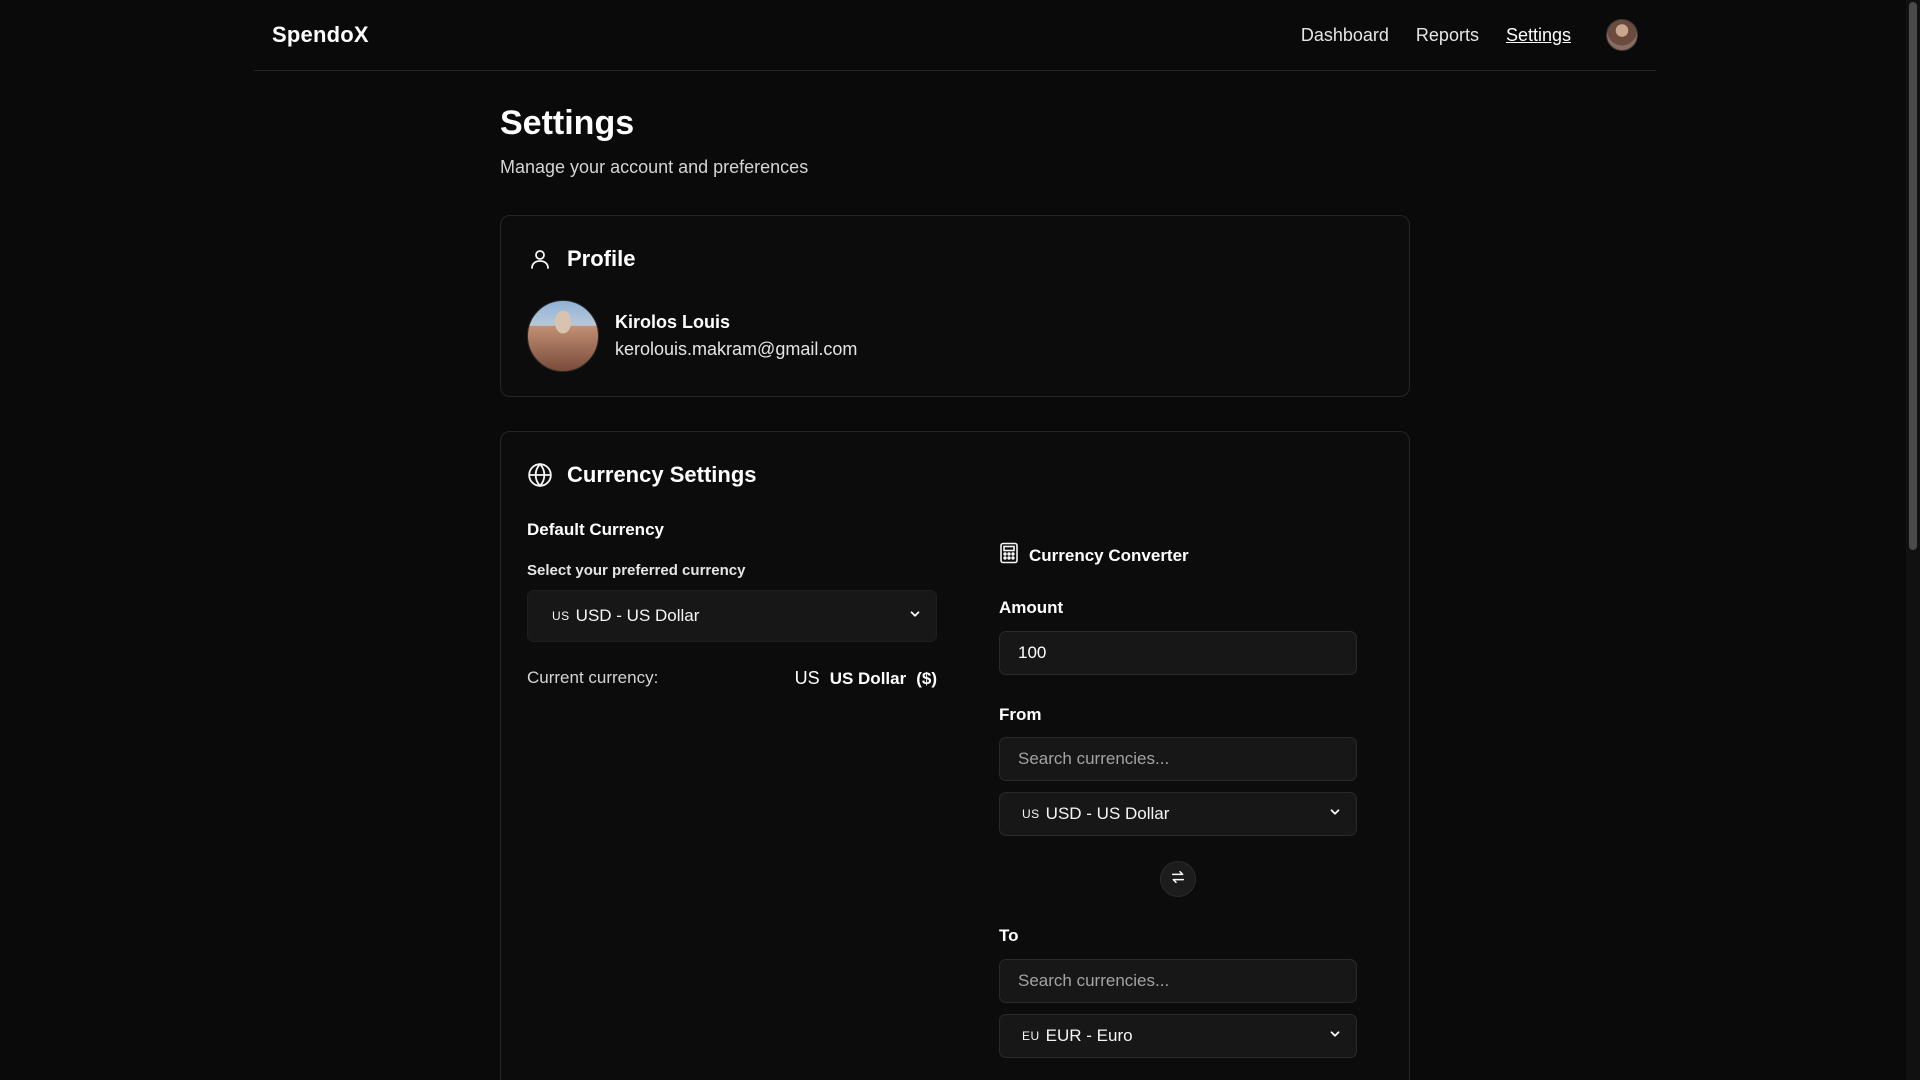  I want to click on profile-card-header: Profile, so click(581, 259).